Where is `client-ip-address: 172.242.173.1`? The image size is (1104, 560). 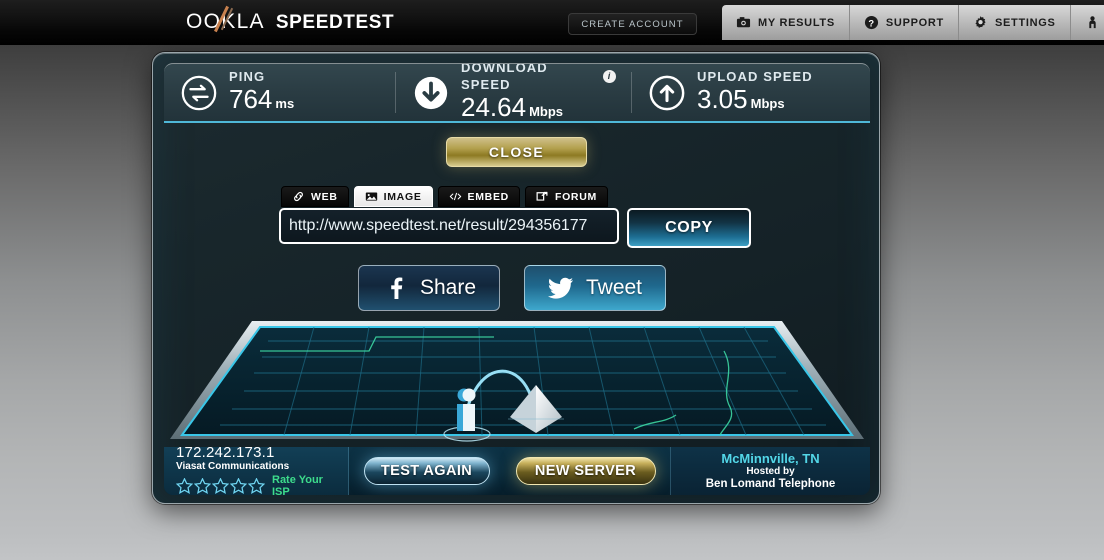 client-ip-address: 172.242.173.1 is located at coordinates (225, 454).